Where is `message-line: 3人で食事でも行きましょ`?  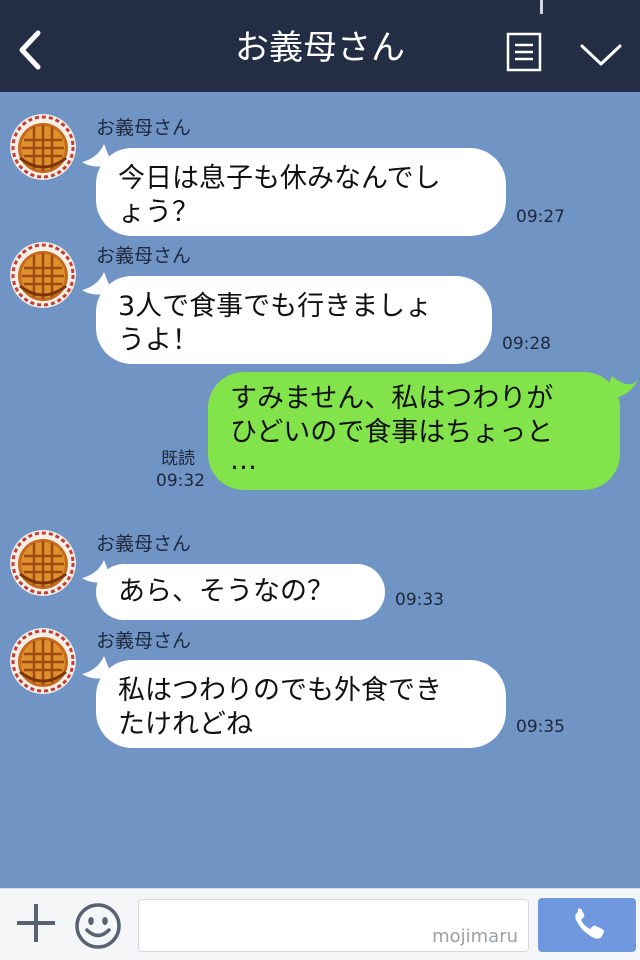
message-line: 3人で食事でも行きましょ is located at coordinates (275, 306).